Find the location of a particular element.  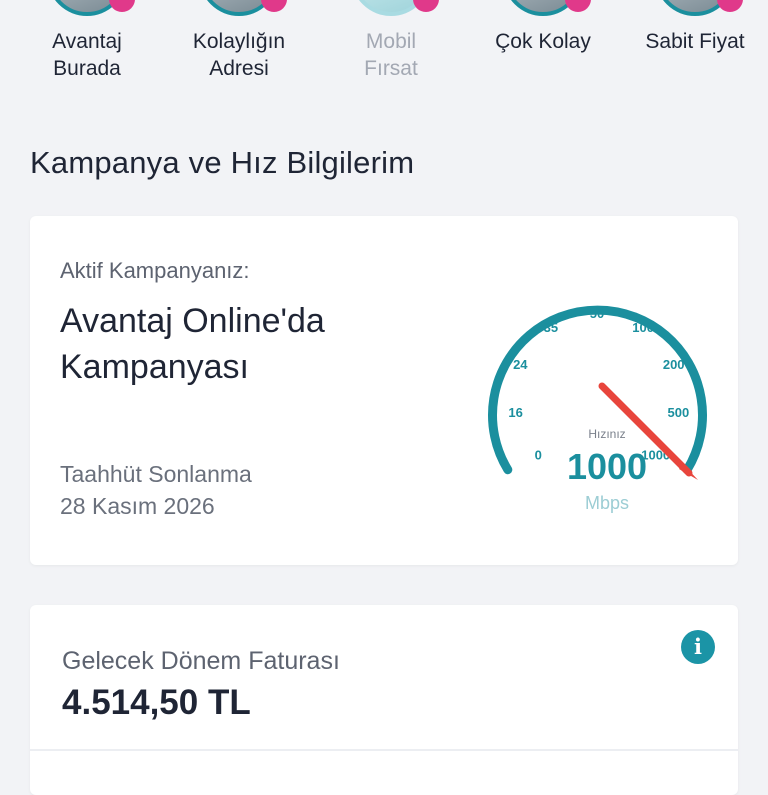

gauge-tick-label: 16 is located at coordinates (515, 412).